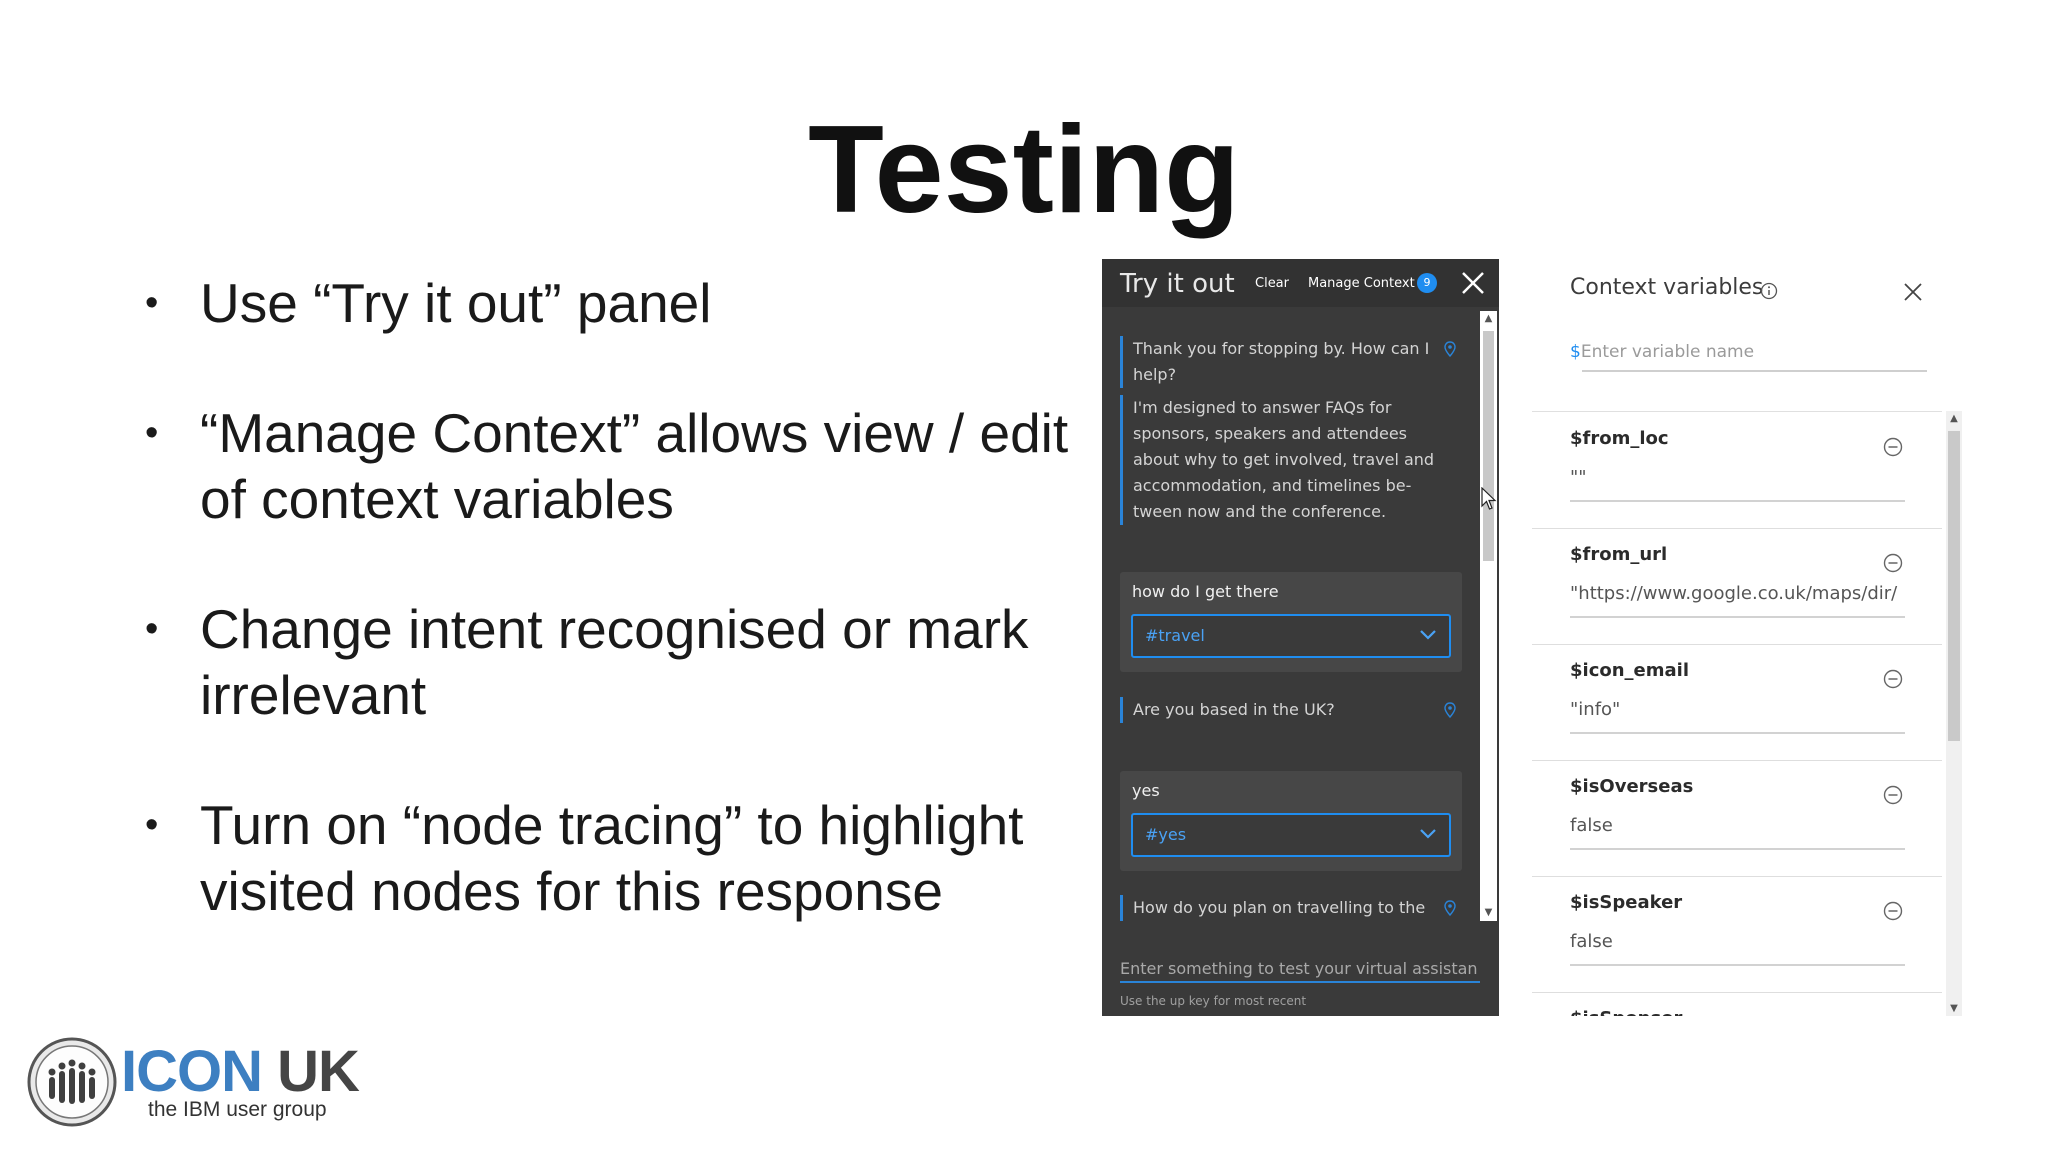 The image size is (2048, 1152). I want to click on user-message: how do I get there #travel, so click(1291, 622).